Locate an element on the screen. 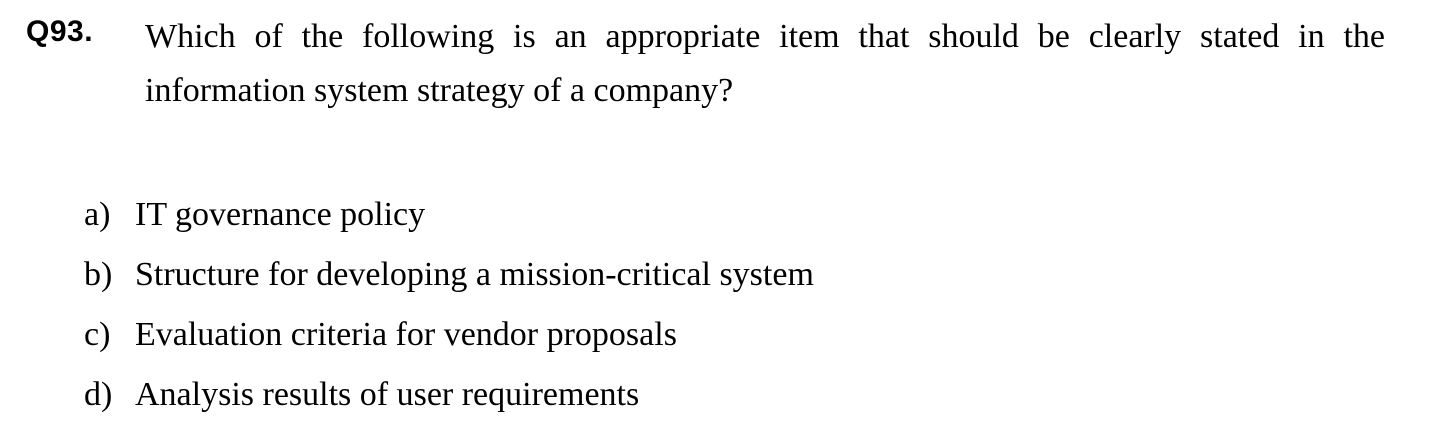 The height and width of the screenshot is (442, 1450). option-a-text: IT governance policy is located at coordinates (280, 214).